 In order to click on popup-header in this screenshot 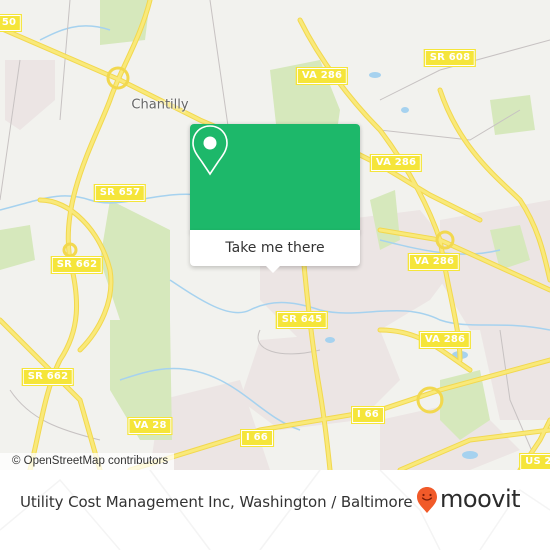, I will do `click(275, 177)`.